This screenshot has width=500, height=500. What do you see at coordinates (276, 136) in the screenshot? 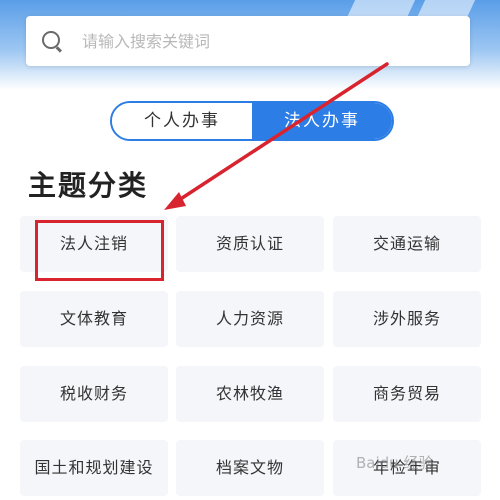
I see `annotation-arrow` at bounding box center [276, 136].